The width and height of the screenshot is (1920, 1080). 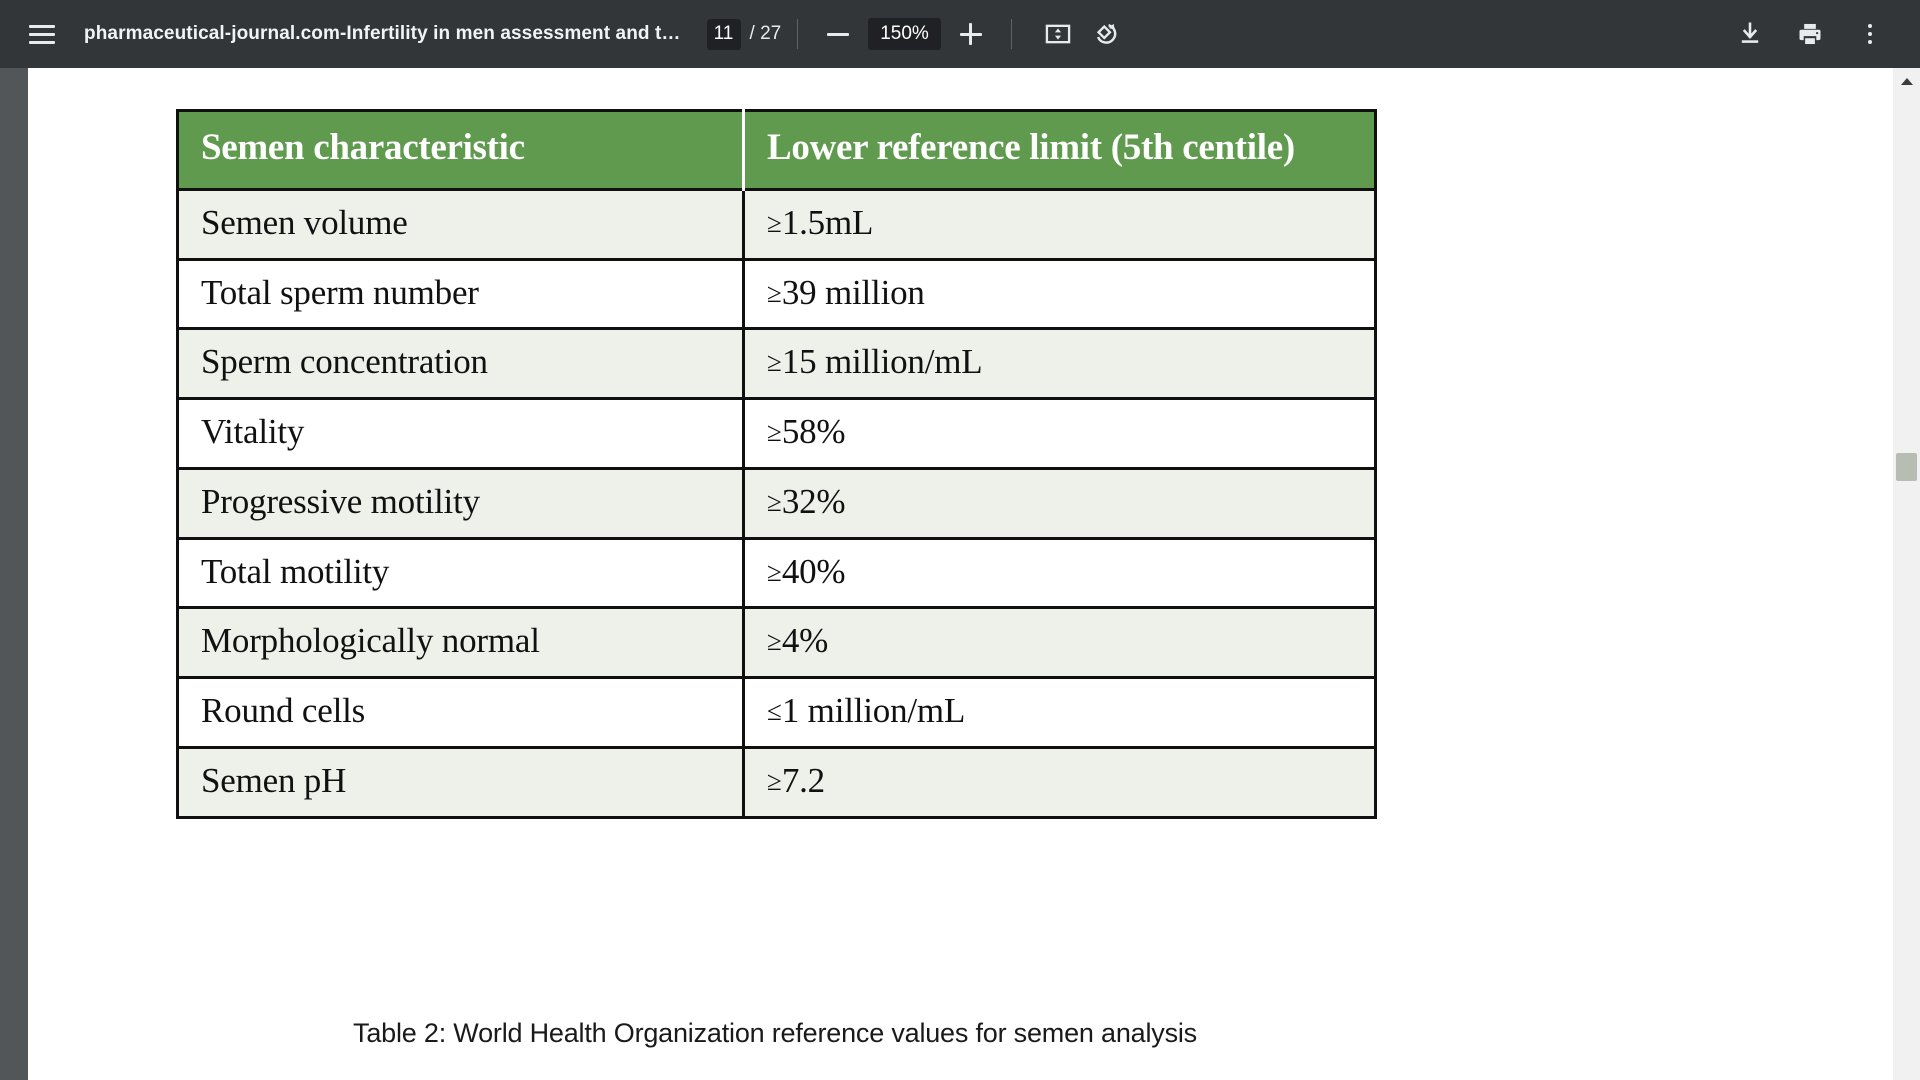 I want to click on cell-characteristic: Semen volume, so click(x=461, y=223).